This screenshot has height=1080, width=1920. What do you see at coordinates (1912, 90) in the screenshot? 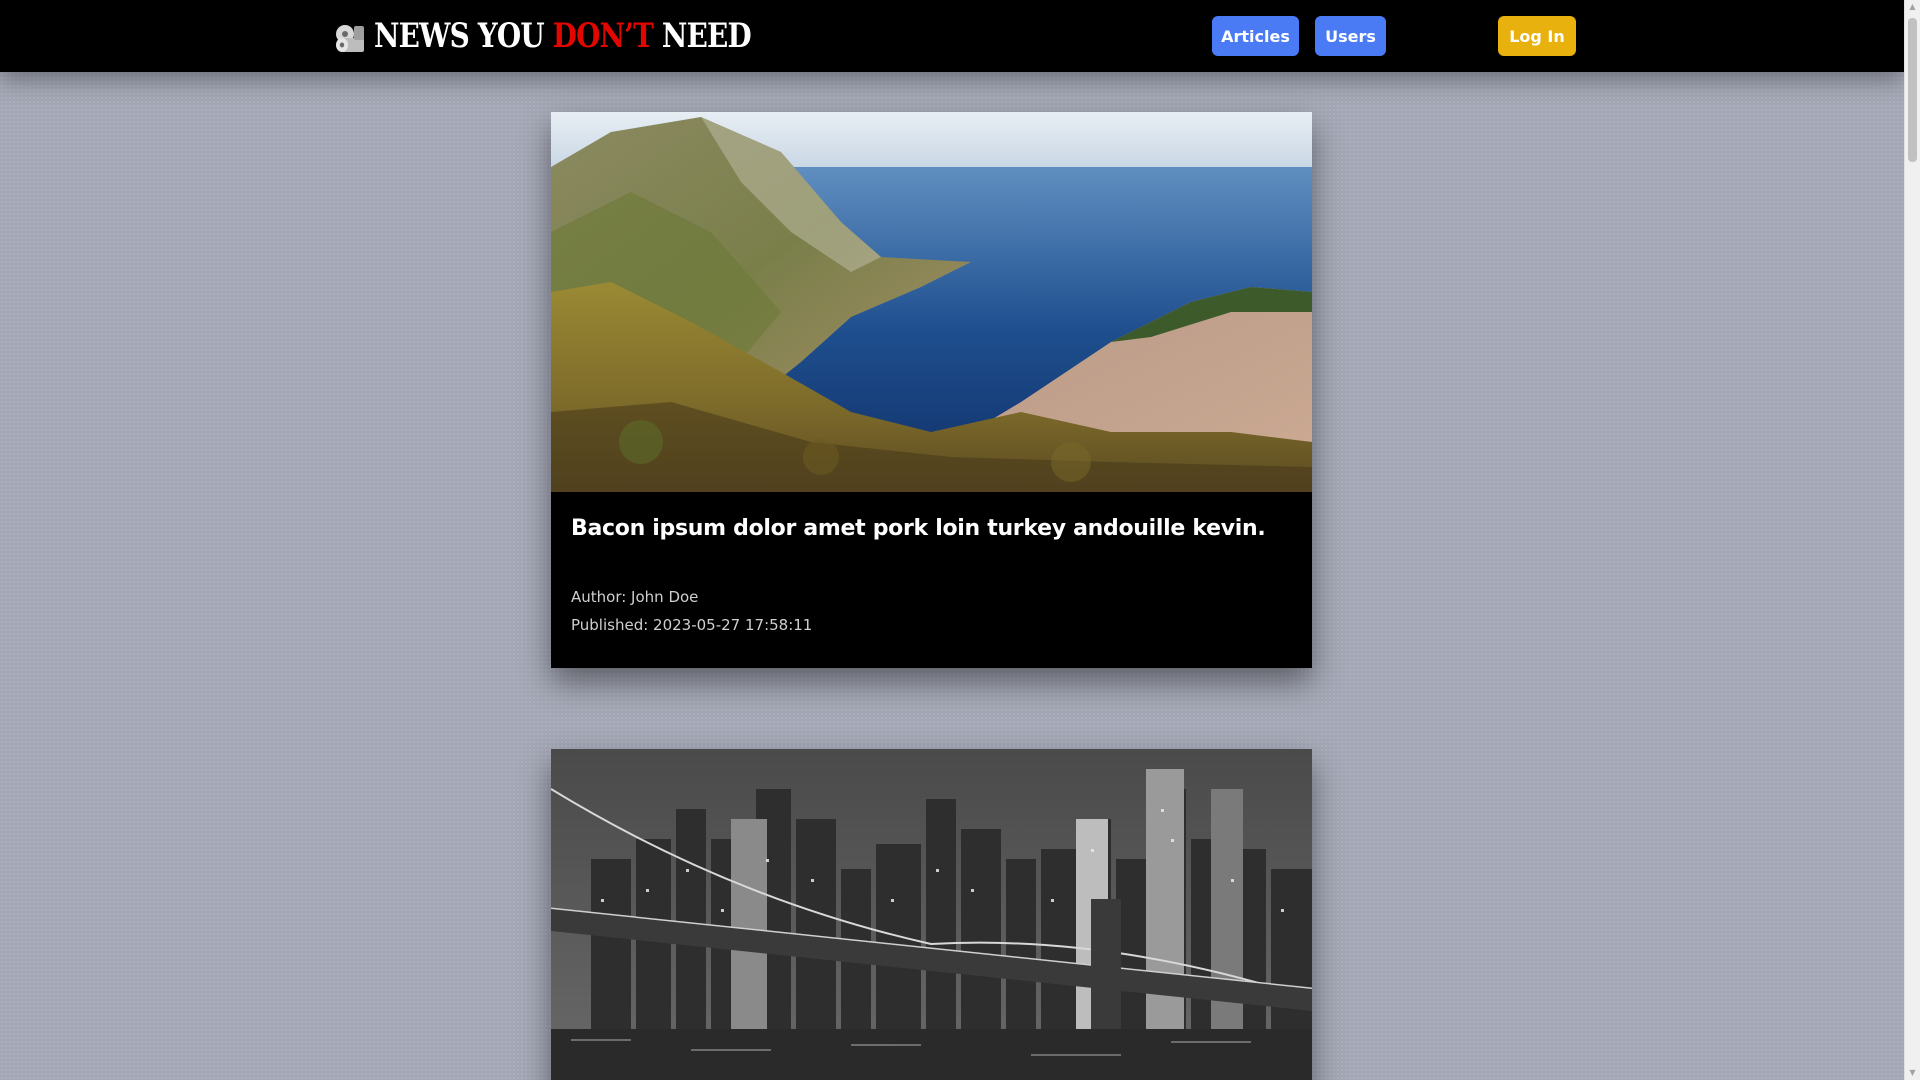
I see `scrollbar-thumb` at bounding box center [1912, 90].